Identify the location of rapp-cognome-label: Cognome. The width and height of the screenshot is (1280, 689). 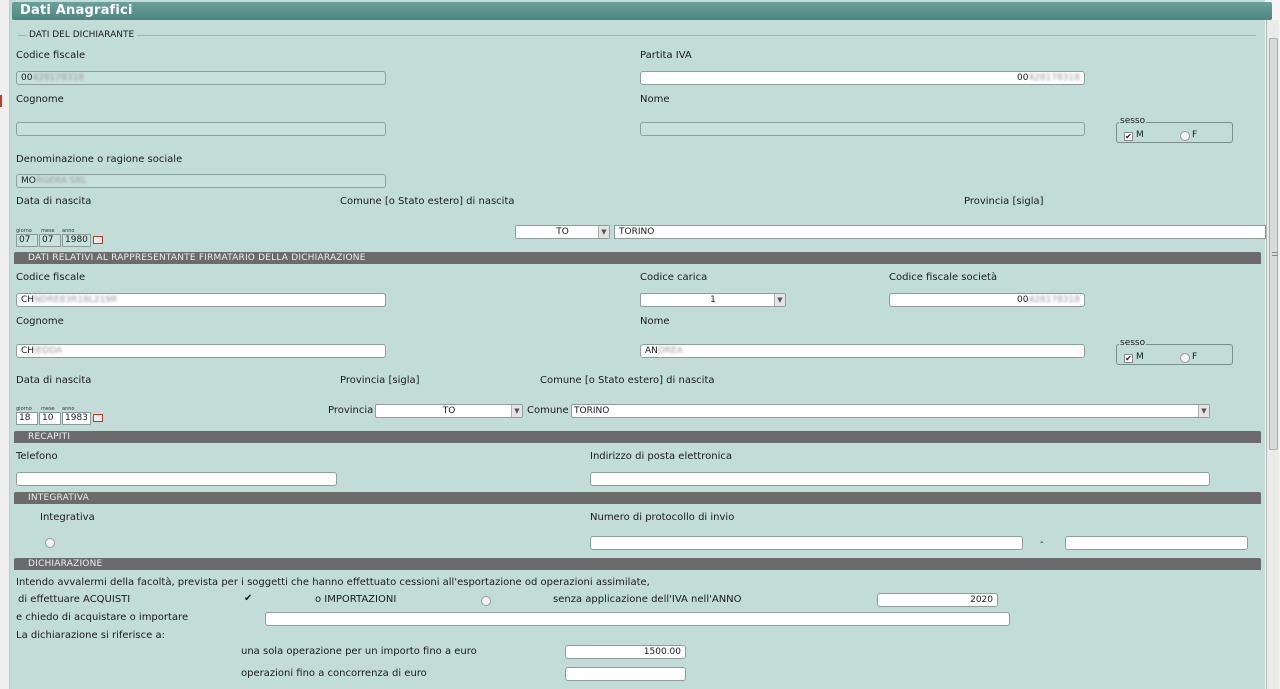
(40, 321).